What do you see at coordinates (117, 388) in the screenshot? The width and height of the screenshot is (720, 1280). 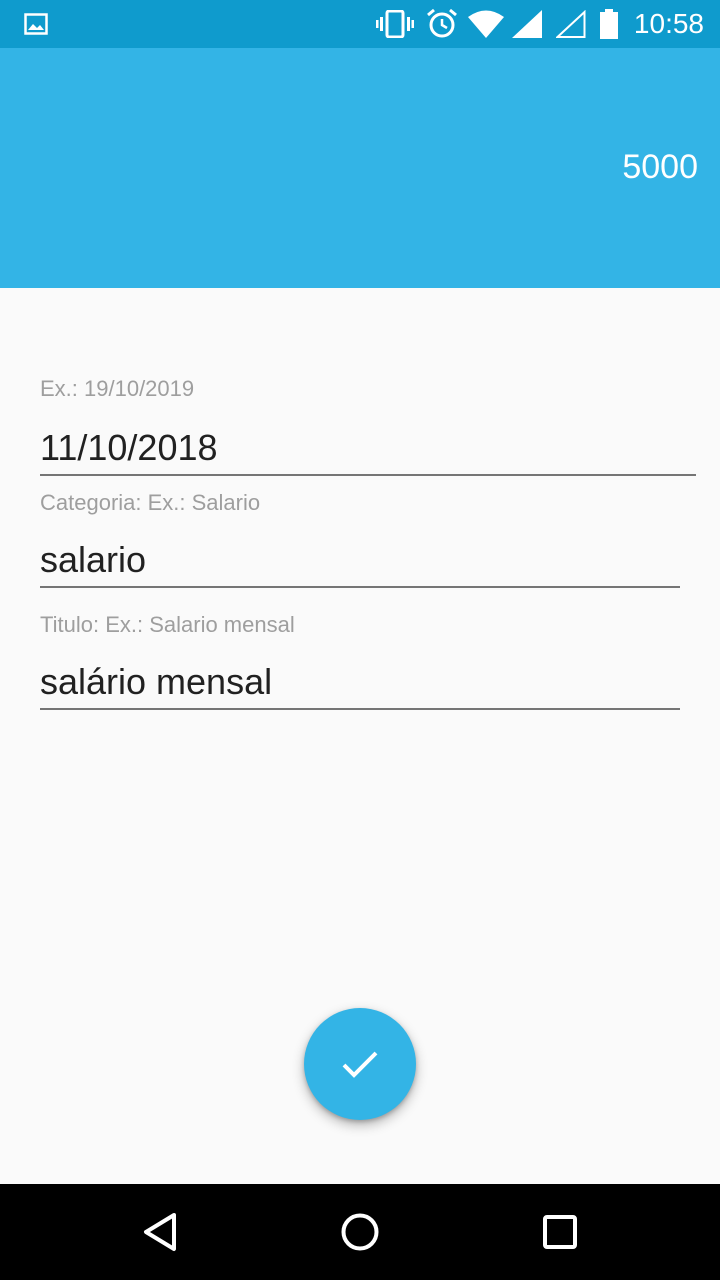 I see `date-field-label: Ex.: 19/10/2019` at bounding box center [117, 388].